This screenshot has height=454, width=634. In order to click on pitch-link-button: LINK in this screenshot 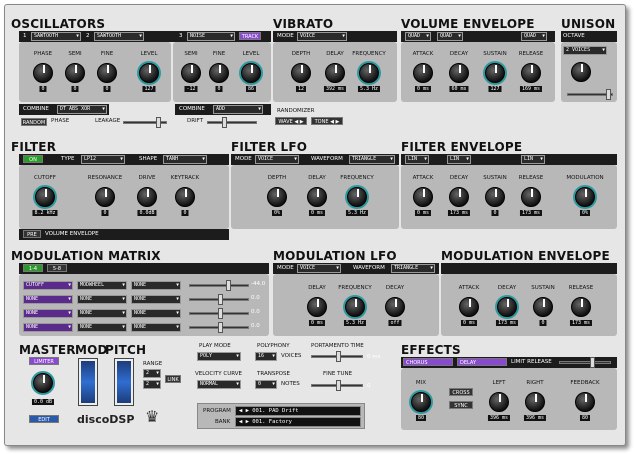, I will do `click(173, 379)`.